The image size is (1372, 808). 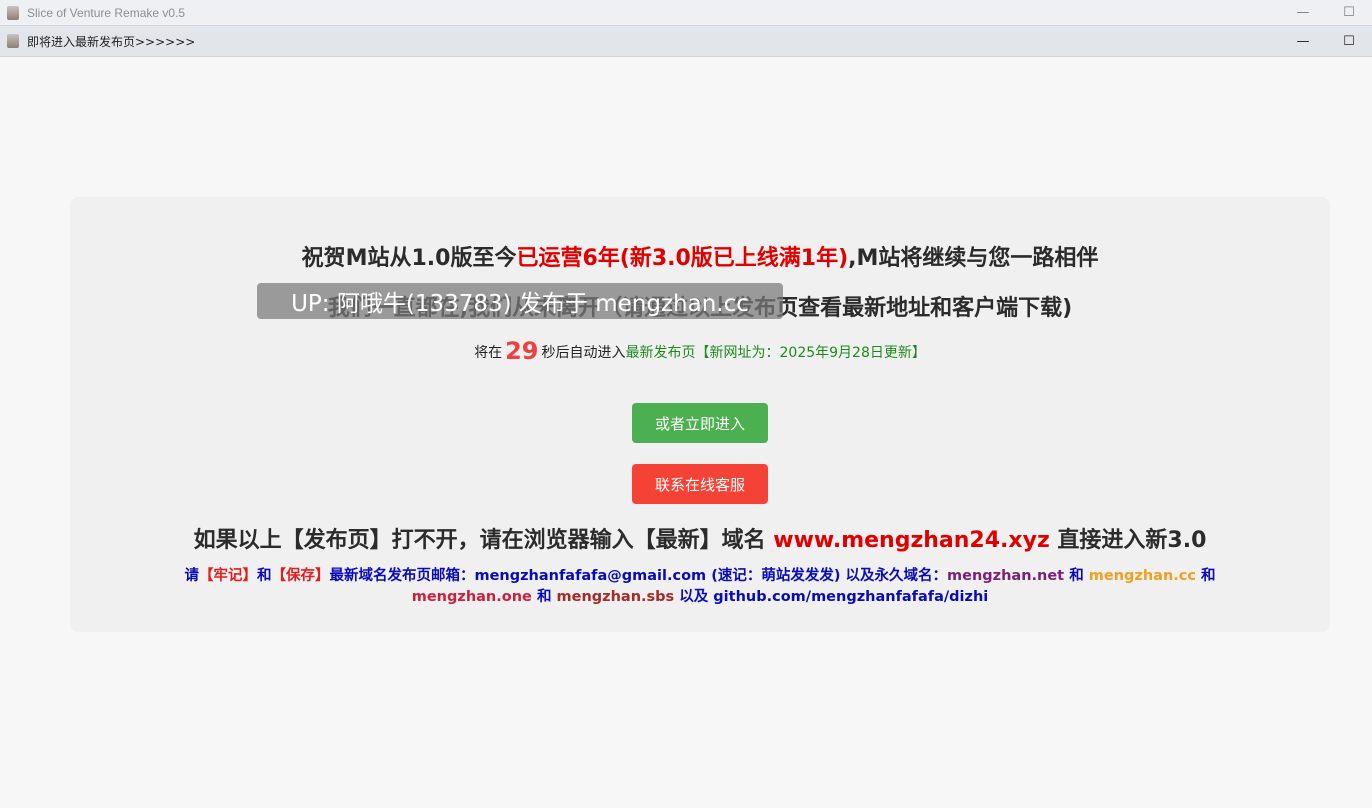 I want to click on outer-window-title: Slice of Venture Remake v0.5, so click(x=106, y=12).